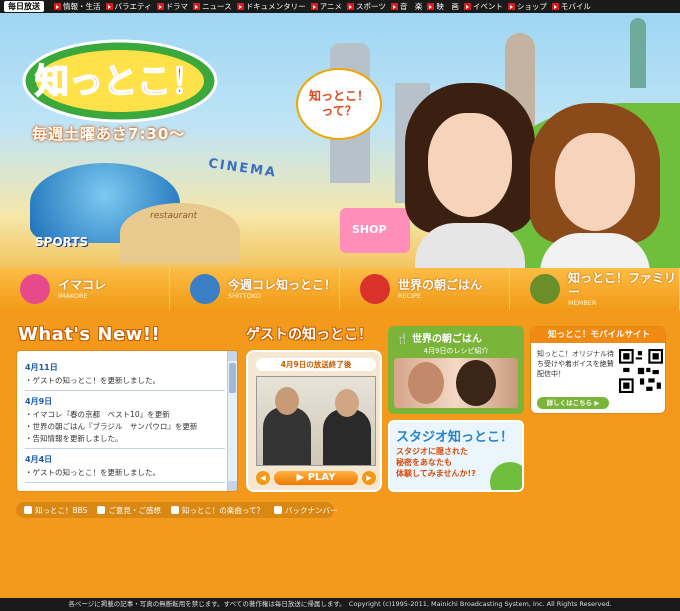 The image size is (680, 611). What do you see at coordinates (133, 6) in the screenshot?
I see `nav-item-label: バラエティ` at bounding box center [133, 6].